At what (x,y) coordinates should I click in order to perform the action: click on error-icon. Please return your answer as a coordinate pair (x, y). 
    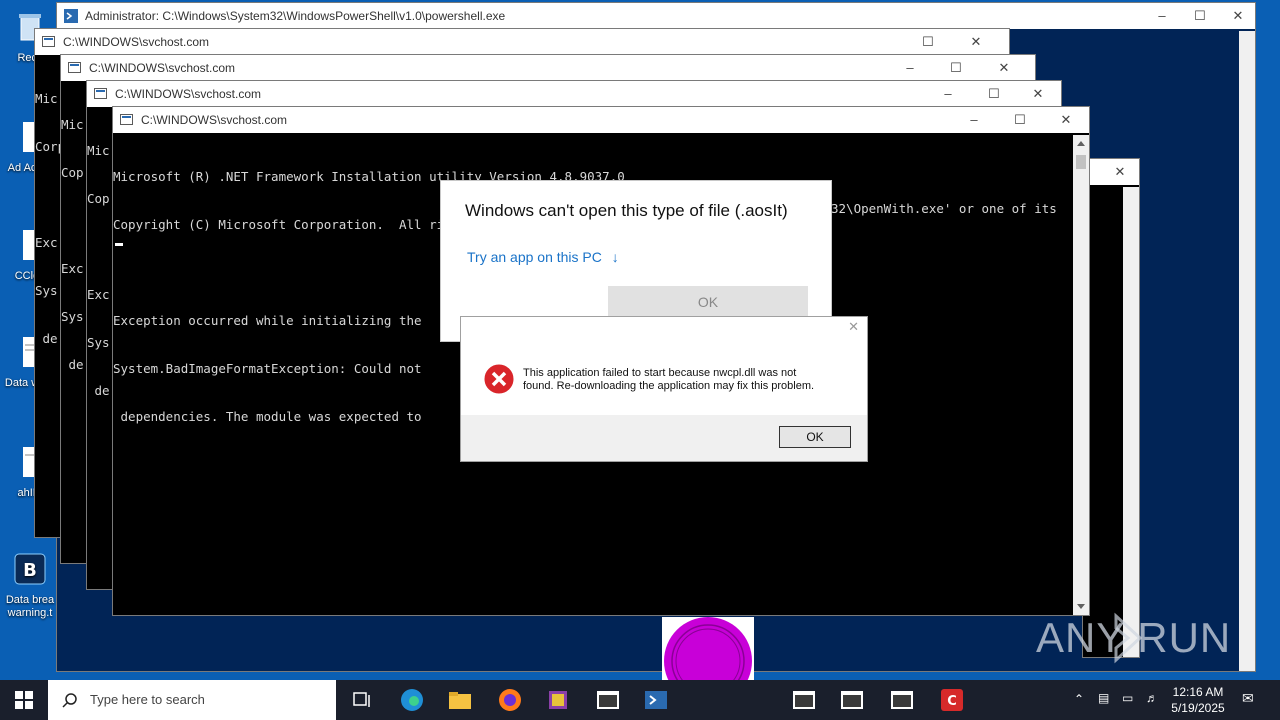
    Looking at the image, I should click on (499, 379).